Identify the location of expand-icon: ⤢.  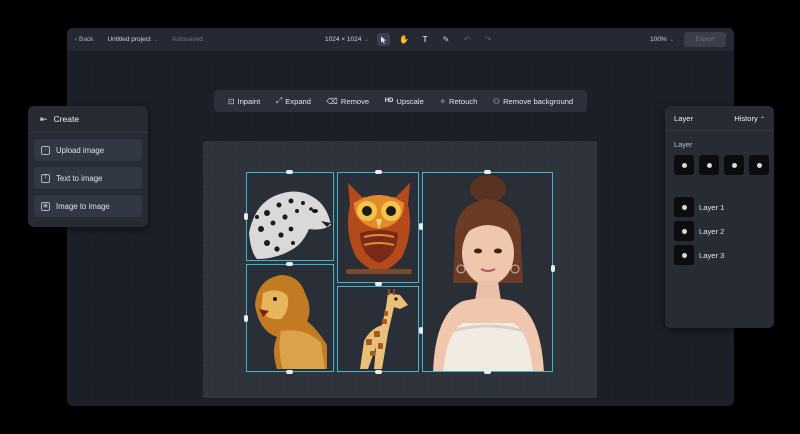
(279, 100).